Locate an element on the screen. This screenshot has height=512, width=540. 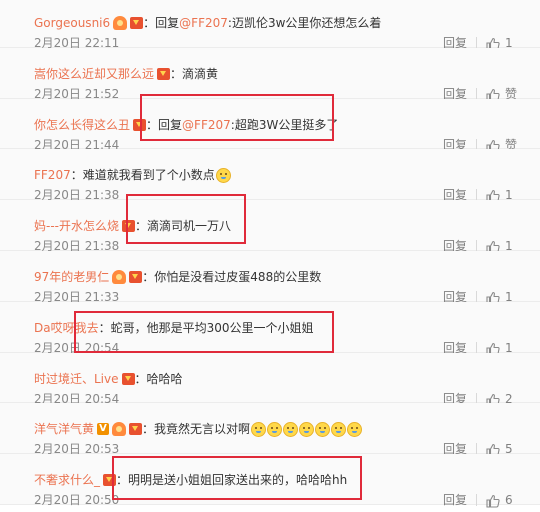
comment-text: 蛇哥，他那是平均300公里一个小姐姐 is located at coordinates (212, 327).